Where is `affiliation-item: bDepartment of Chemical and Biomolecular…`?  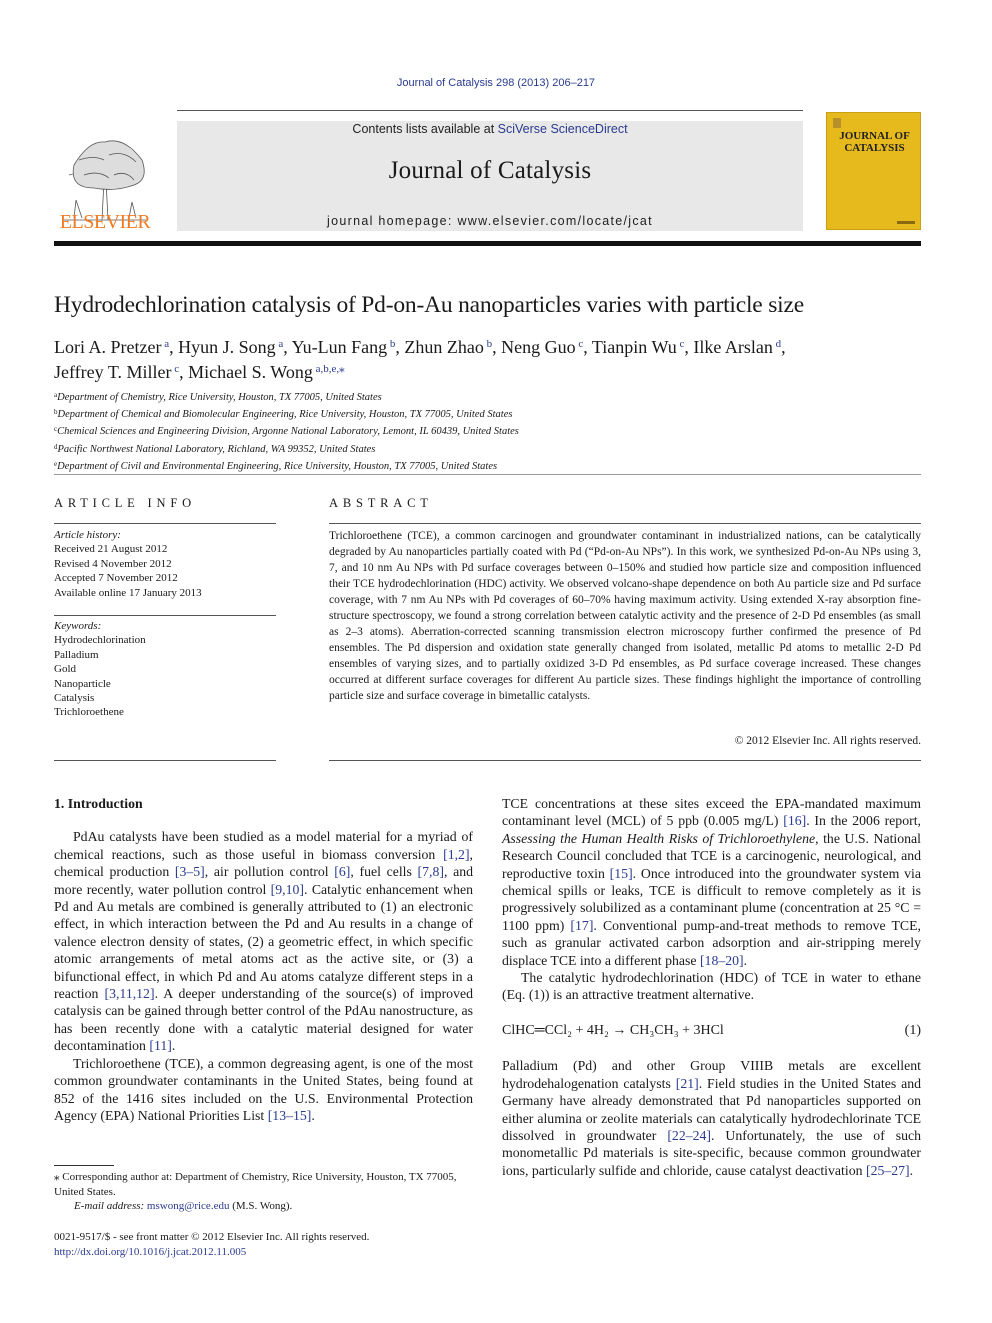
affiliation-item: bDepartment of Chemical and Biomolecular… is located at coordinates (494, 413).